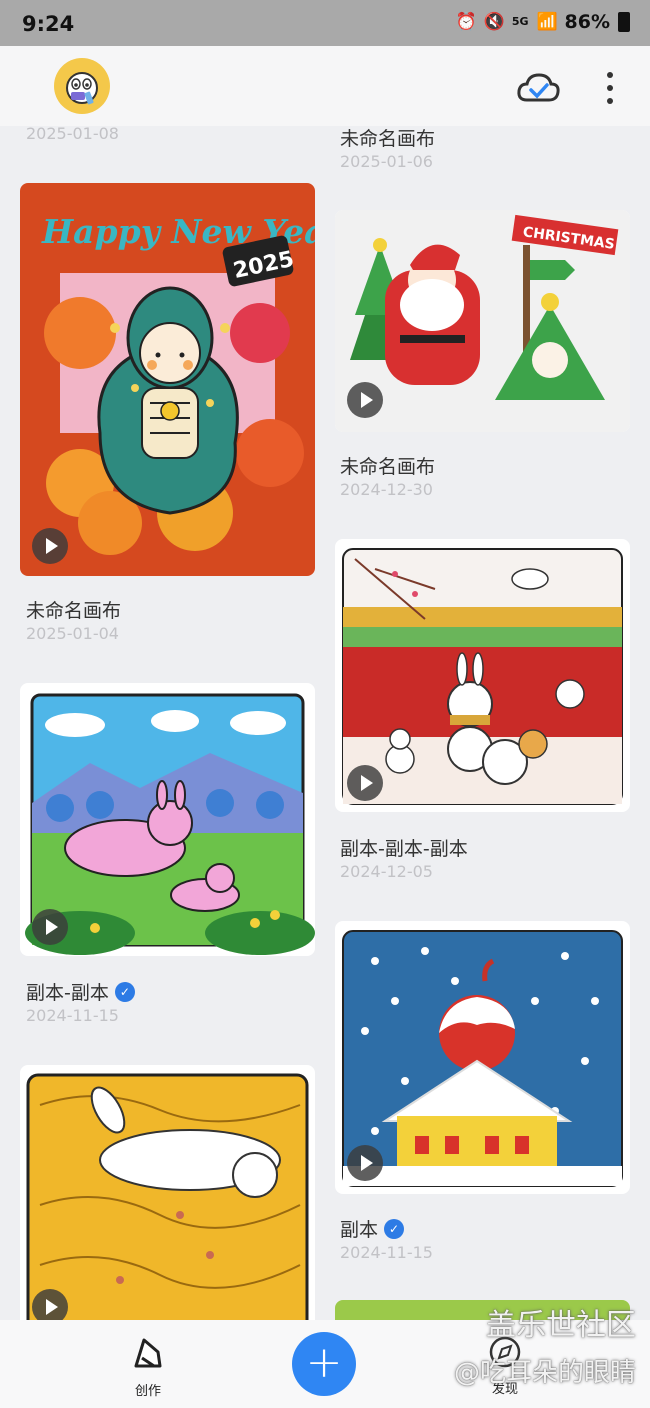 This screenshot has height=1408, width=650. What do you see at coordinates (325, 23) in the screenshot?
I see `status-bar: 9:24 ⏰ 🔇 5G 📶 86%` at bounding box center [325, 23].